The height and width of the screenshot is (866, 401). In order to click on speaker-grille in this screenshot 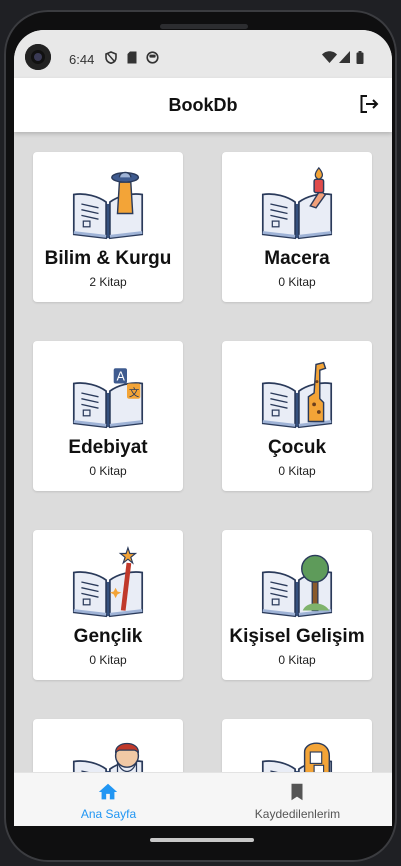, I will do `click(204, 26)`.